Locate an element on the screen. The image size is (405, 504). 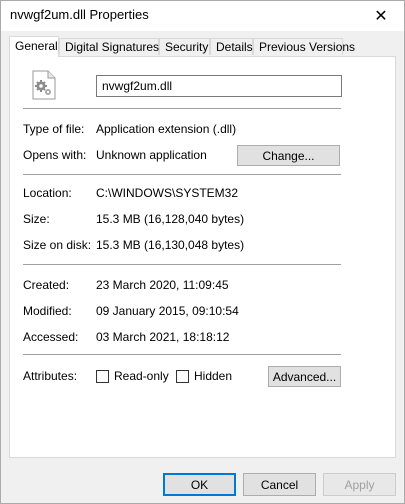
tab-security: Security is located at coordinates (184, 46).